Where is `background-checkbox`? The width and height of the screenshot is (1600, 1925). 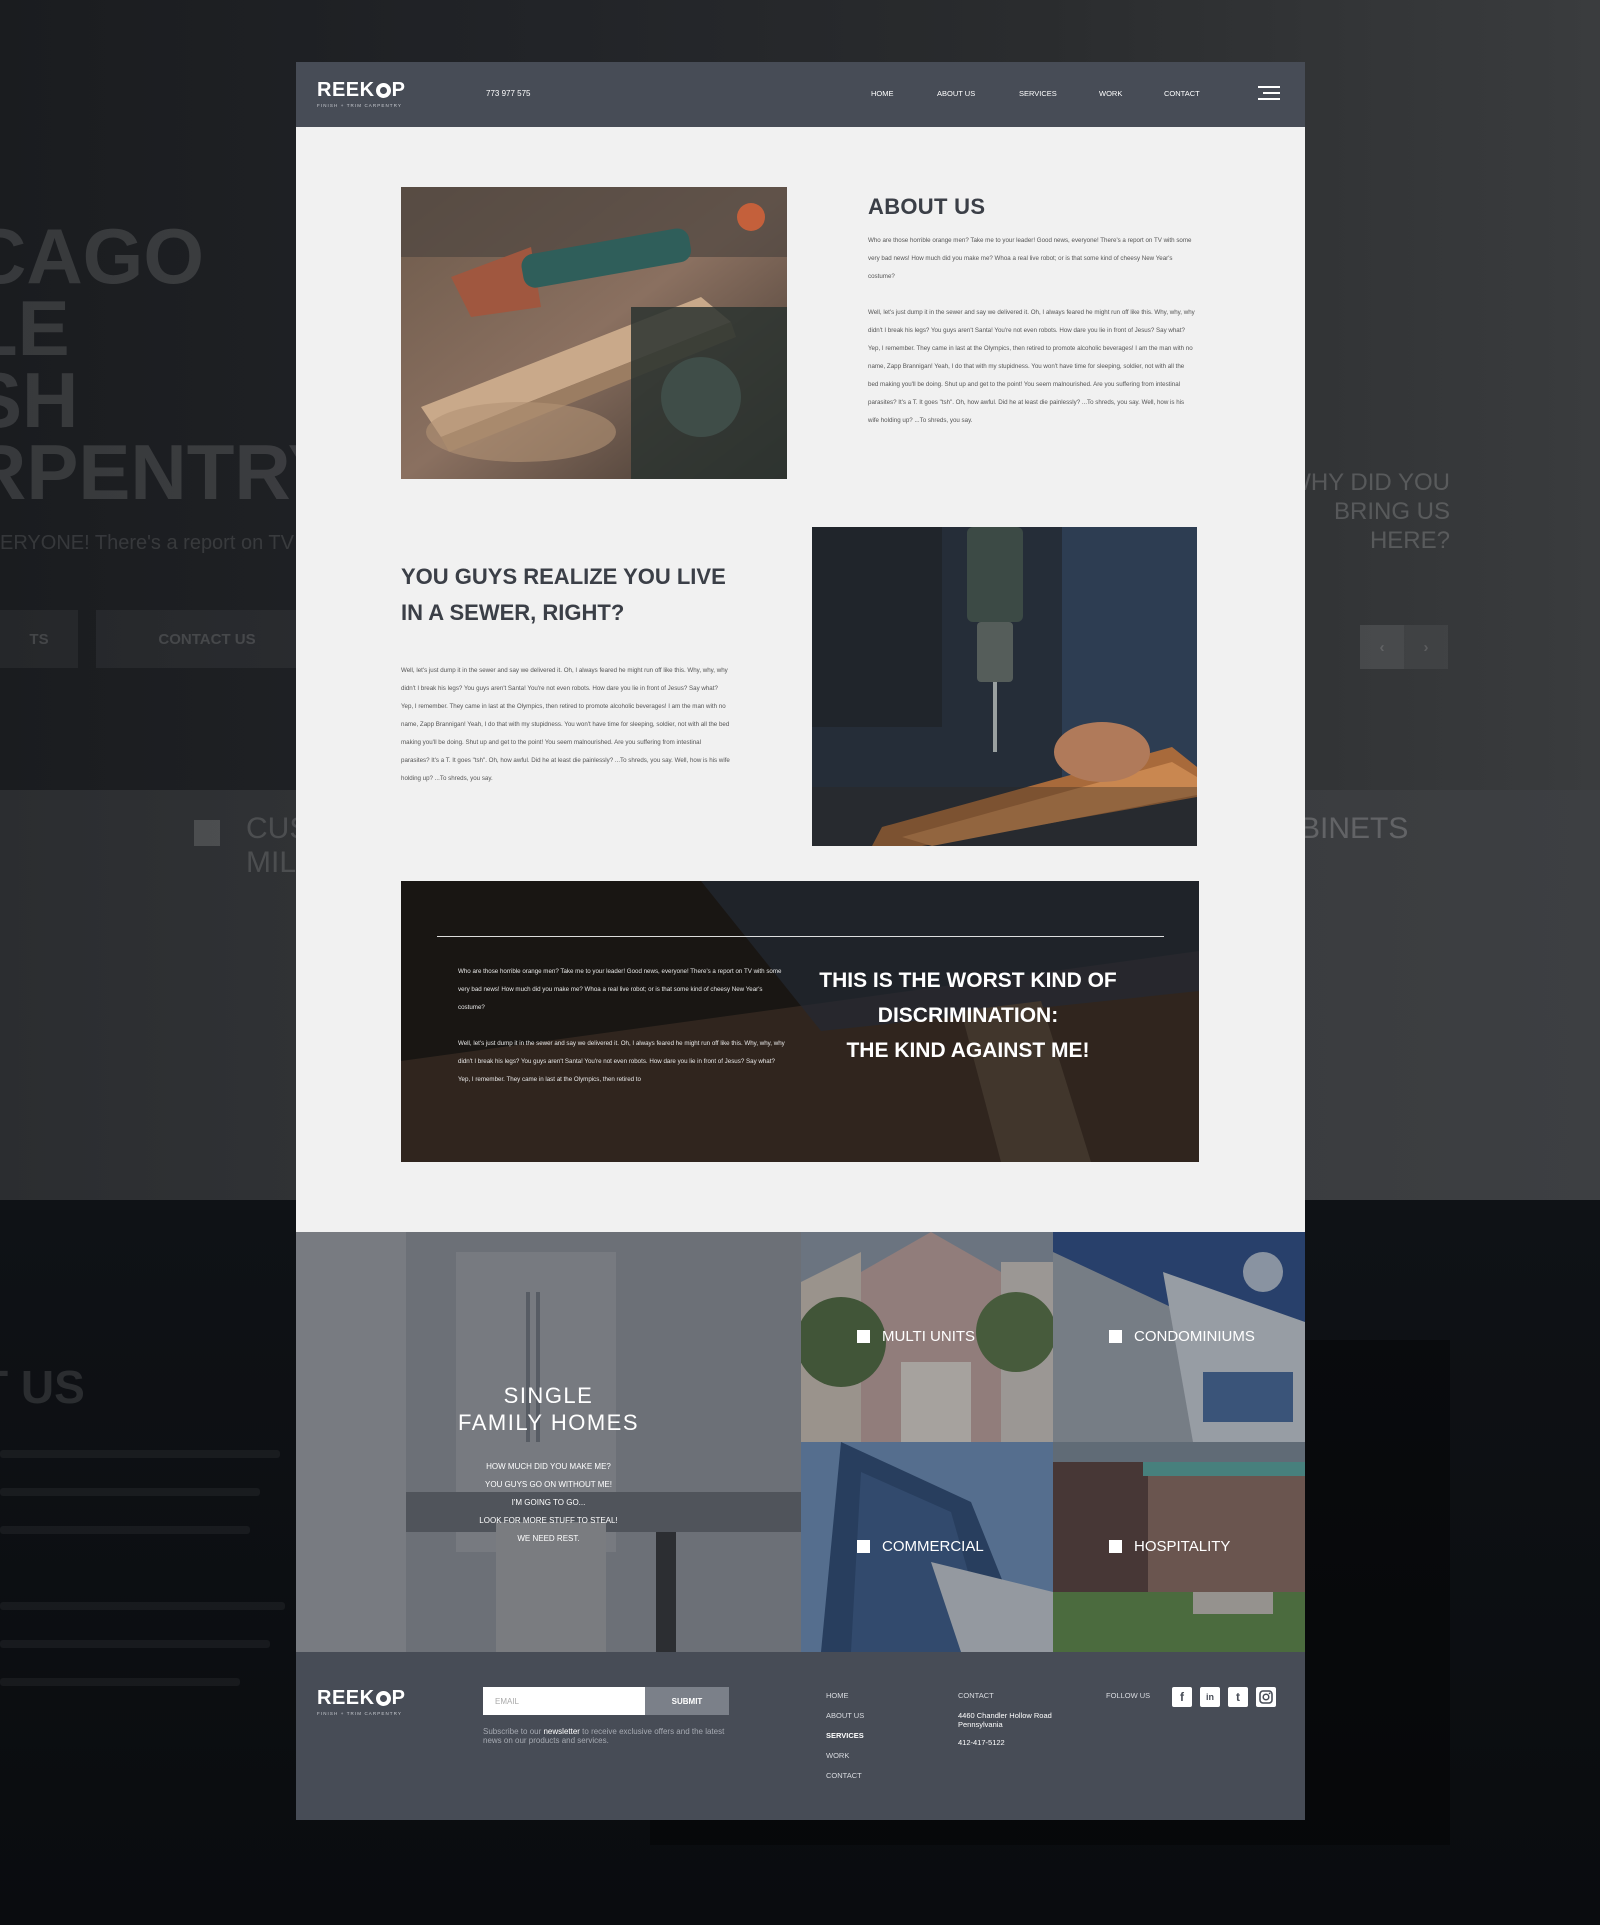 background-checkbox is located at coordinates (207, 833).